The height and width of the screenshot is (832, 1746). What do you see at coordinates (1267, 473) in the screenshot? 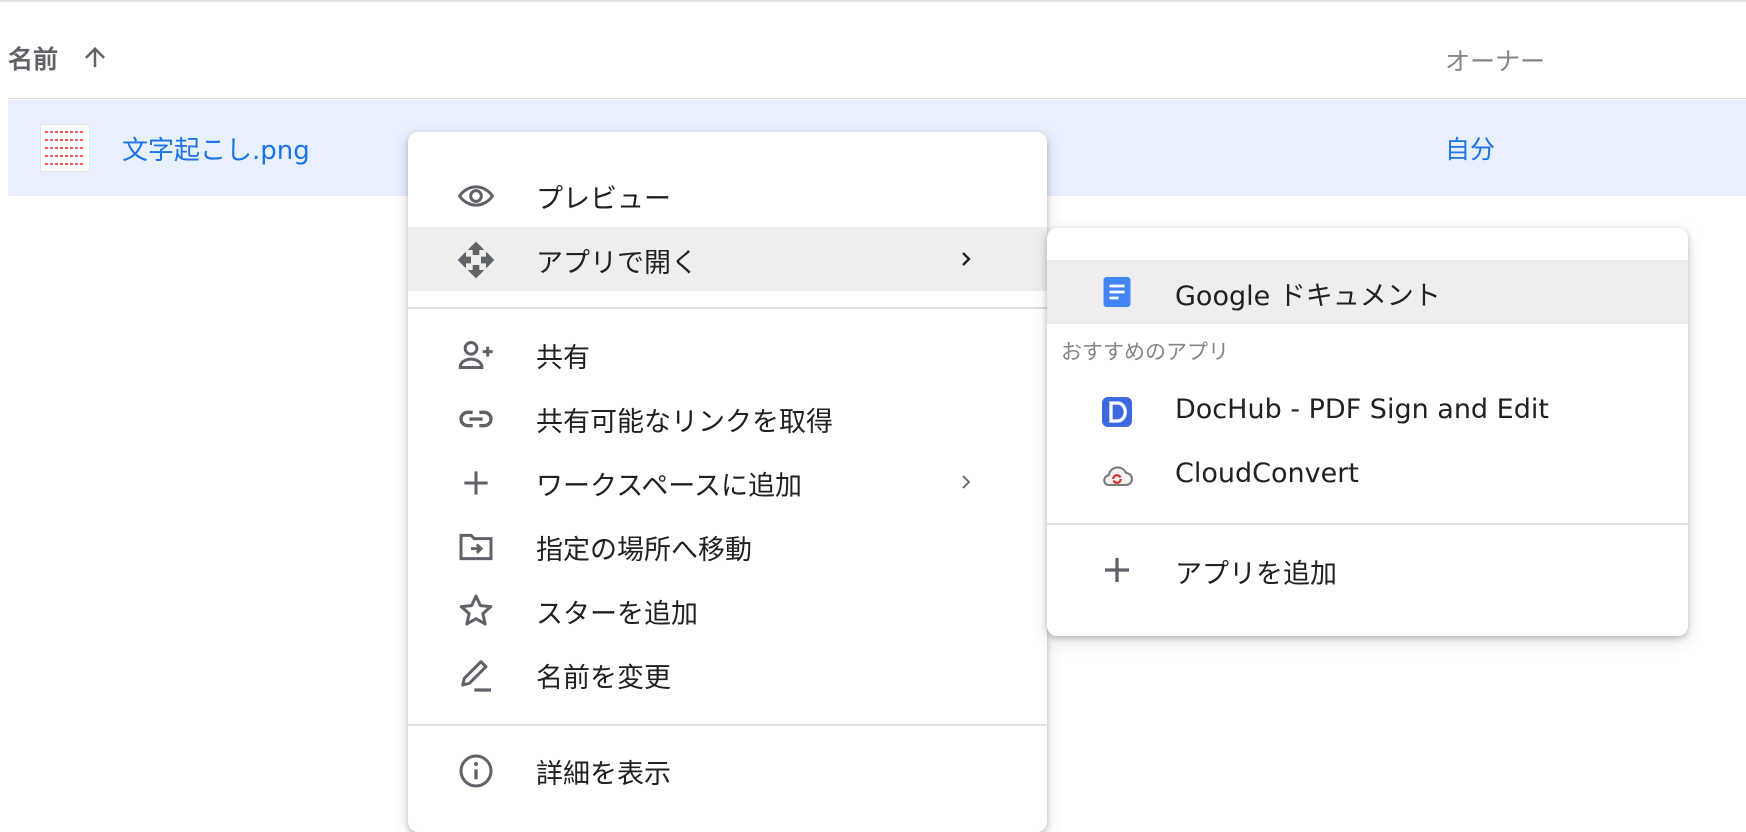
I see `submenu-item-label: CloudConvert` at bounding box center [1267, 473].